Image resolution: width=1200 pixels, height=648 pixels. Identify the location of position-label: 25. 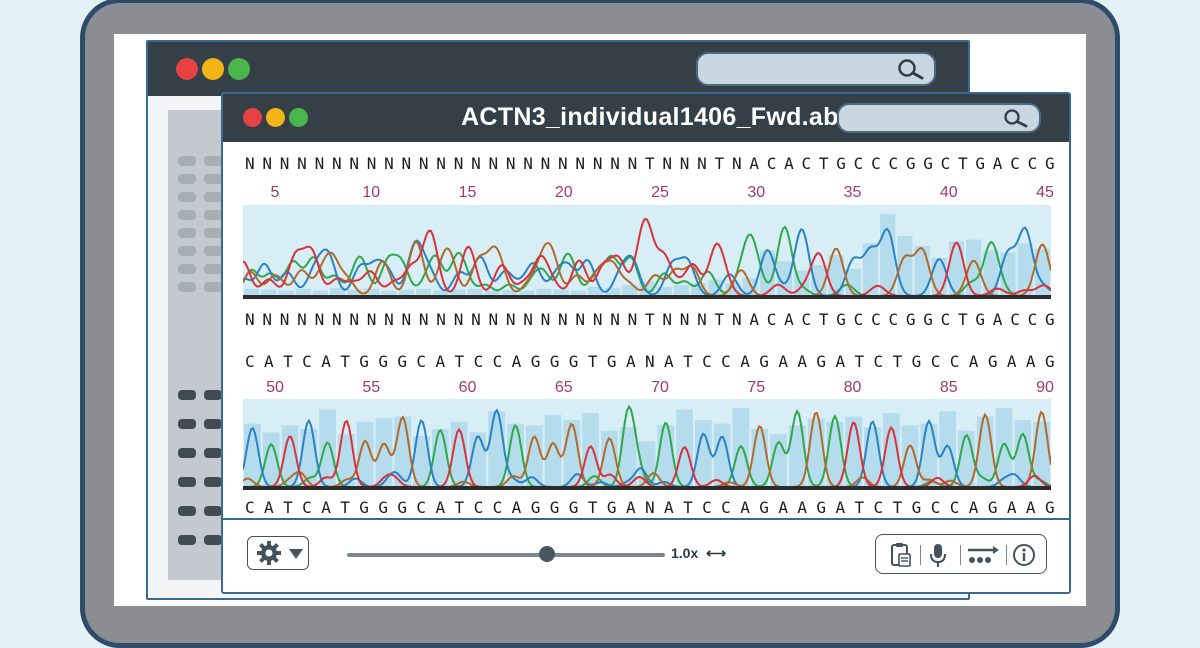
(660, 192).